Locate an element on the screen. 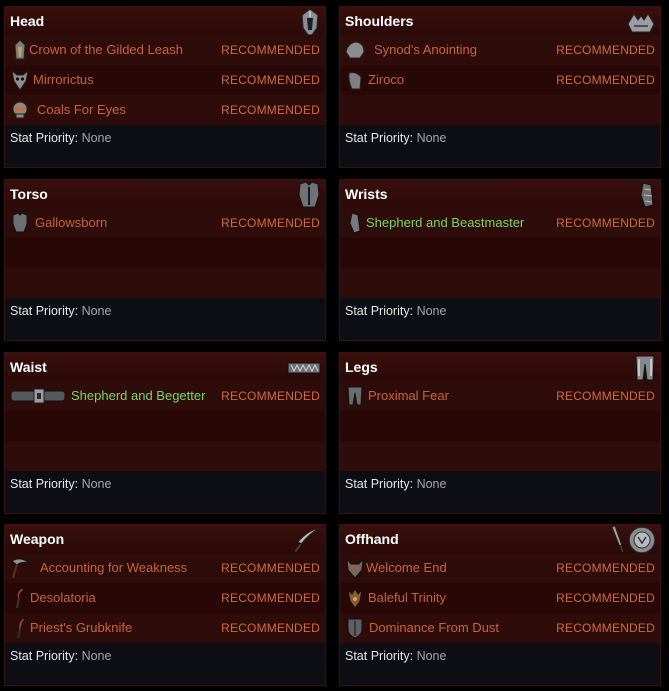  panel-header: Torso is located at coordinates (165, 194).